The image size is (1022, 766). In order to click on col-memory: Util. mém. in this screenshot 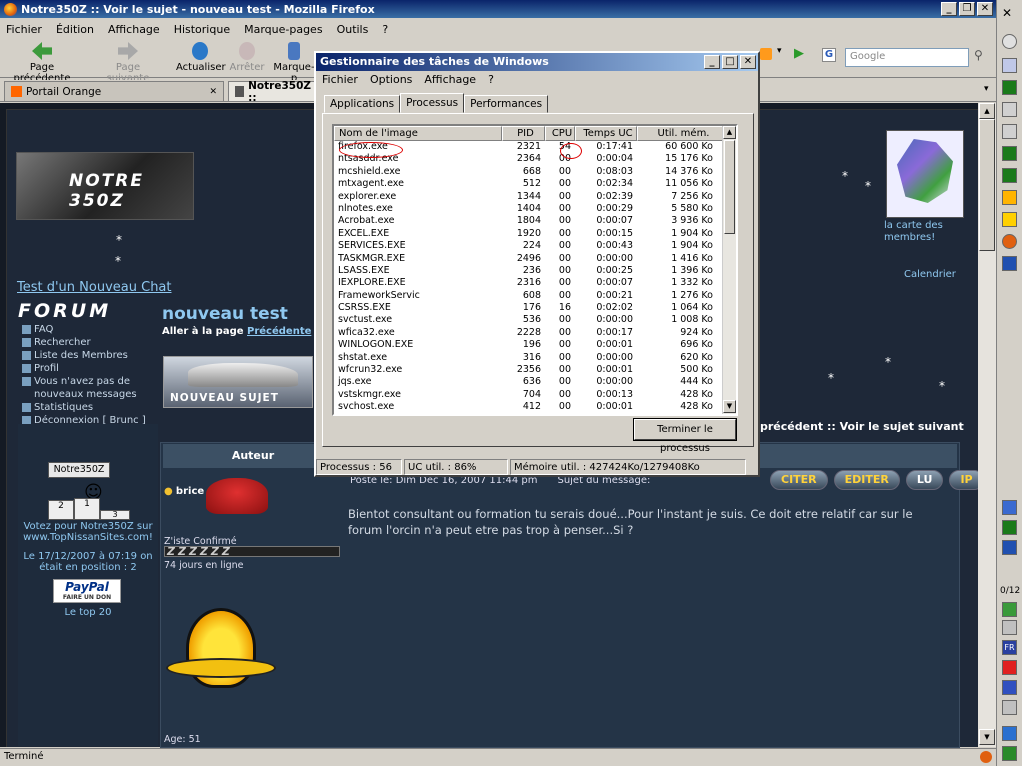, I will do `click(681, 133)`.